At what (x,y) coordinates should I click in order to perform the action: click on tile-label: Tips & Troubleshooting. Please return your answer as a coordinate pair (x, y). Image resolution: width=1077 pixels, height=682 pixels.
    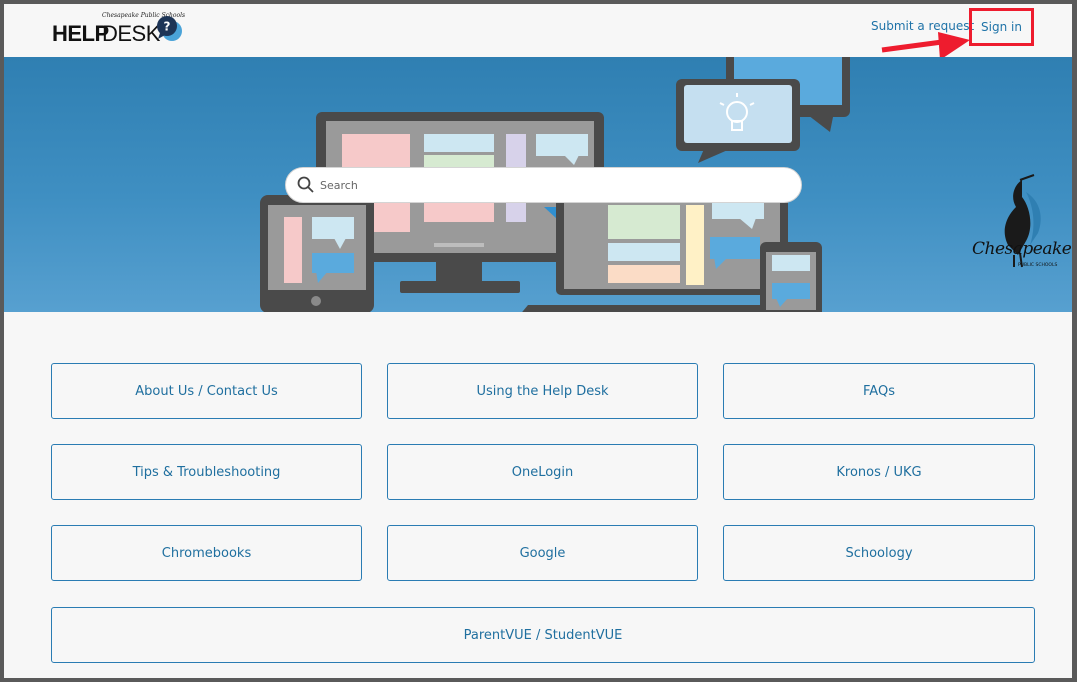
    Looking at the image, I should click on (207, 472).